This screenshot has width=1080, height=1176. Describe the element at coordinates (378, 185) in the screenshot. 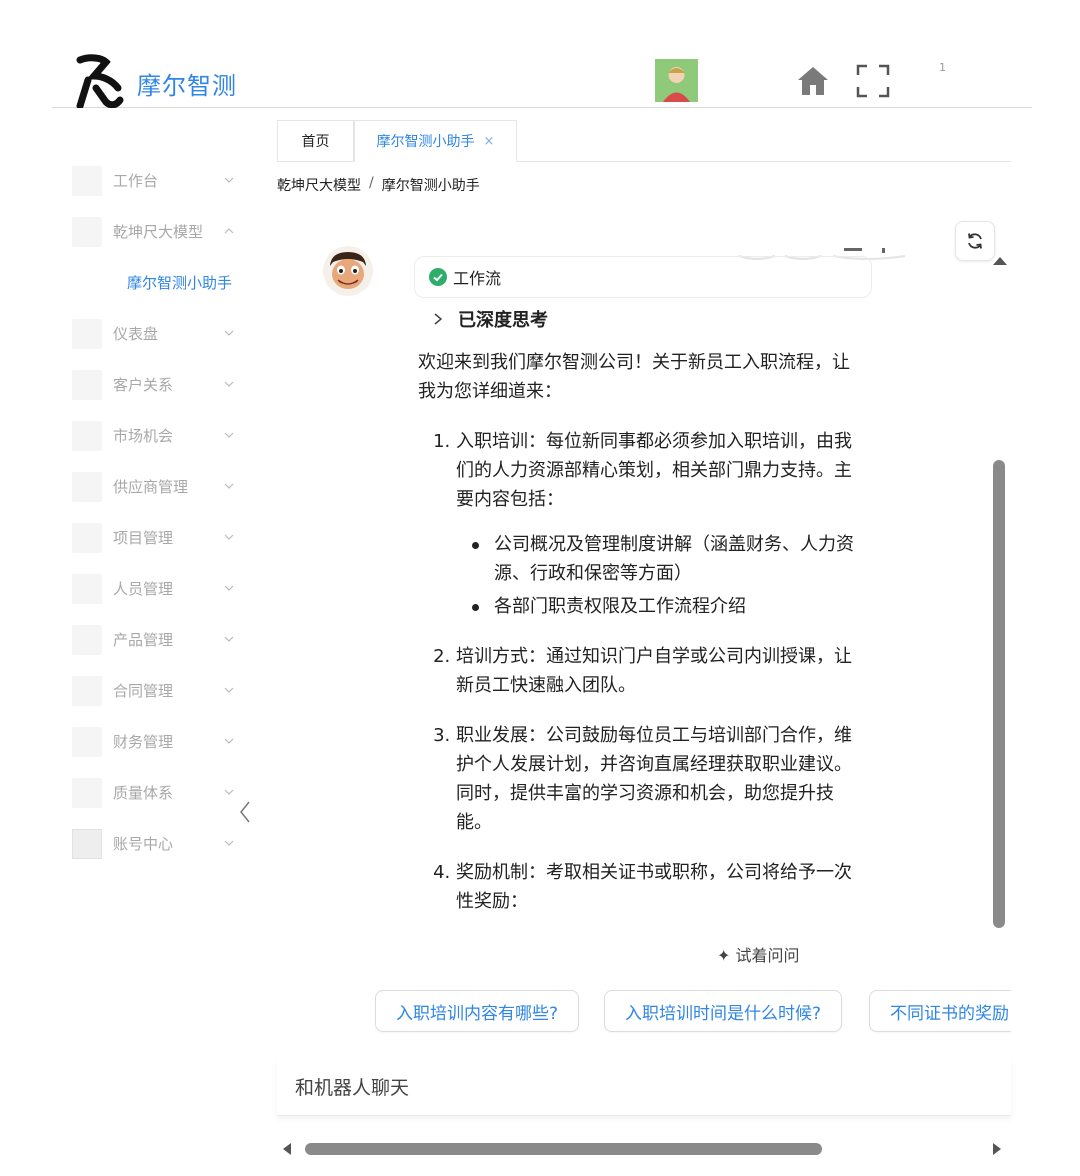

I see `breadcrumb: 乾坤尺大模型 / 摩尔智测小助手` at that location.